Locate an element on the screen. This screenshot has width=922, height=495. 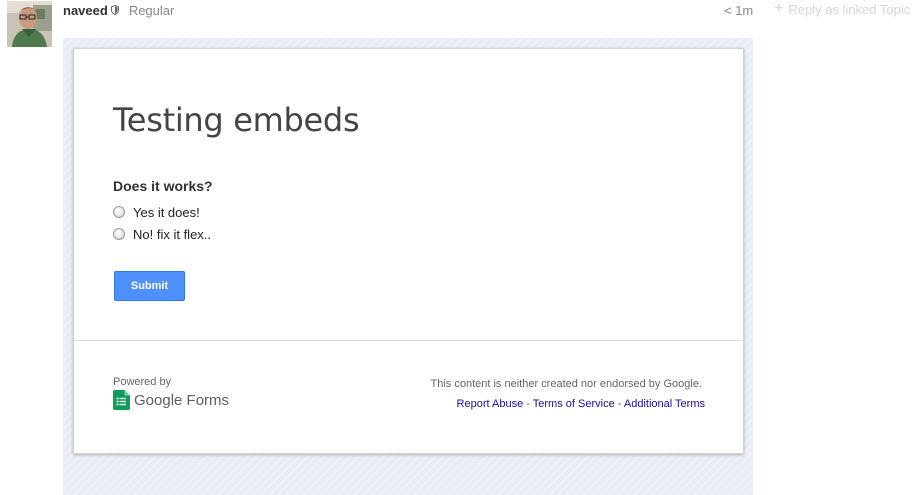
google-forms-logo: Google Forms is located at coordinates (171, 400).